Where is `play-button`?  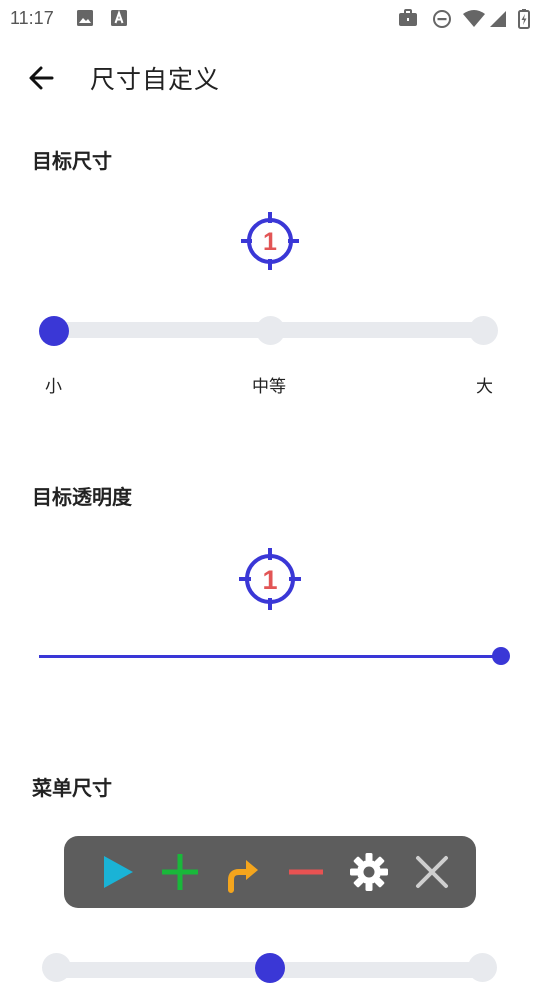
play-button is located at coordinates (118, 872).